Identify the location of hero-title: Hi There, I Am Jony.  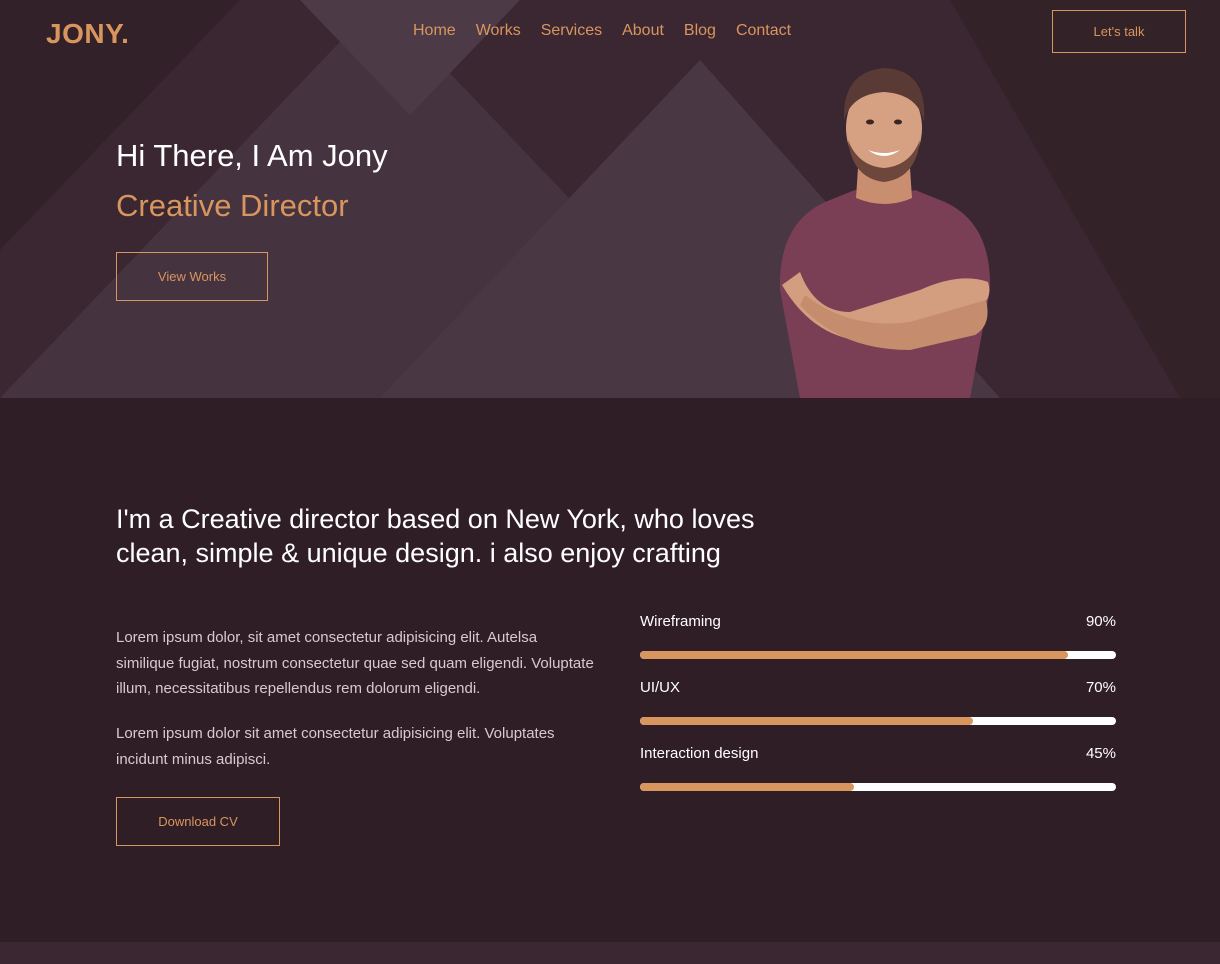
(252, 155).